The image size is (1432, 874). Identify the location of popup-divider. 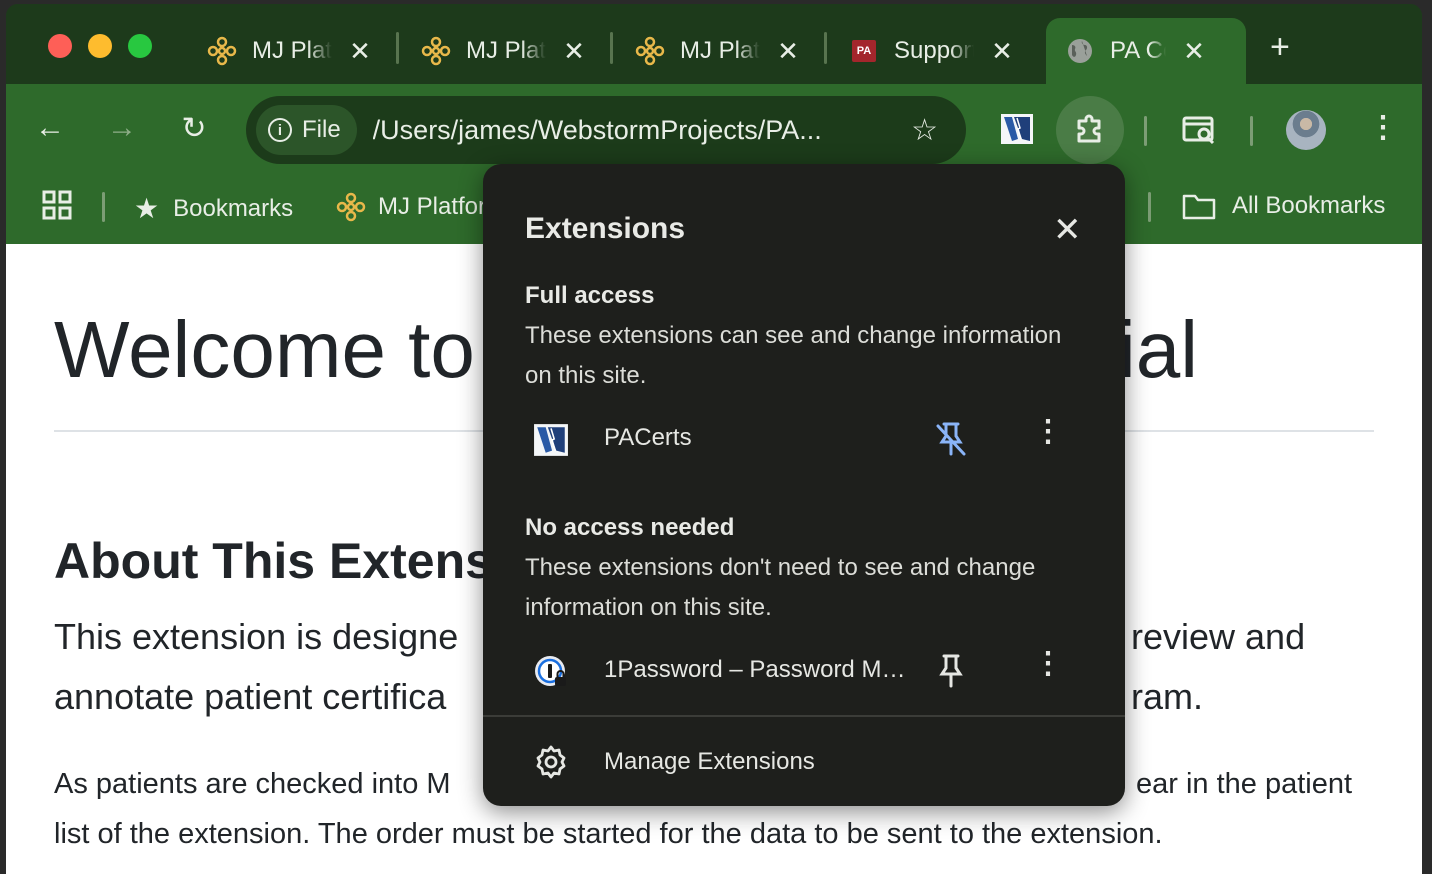
(804, 716).